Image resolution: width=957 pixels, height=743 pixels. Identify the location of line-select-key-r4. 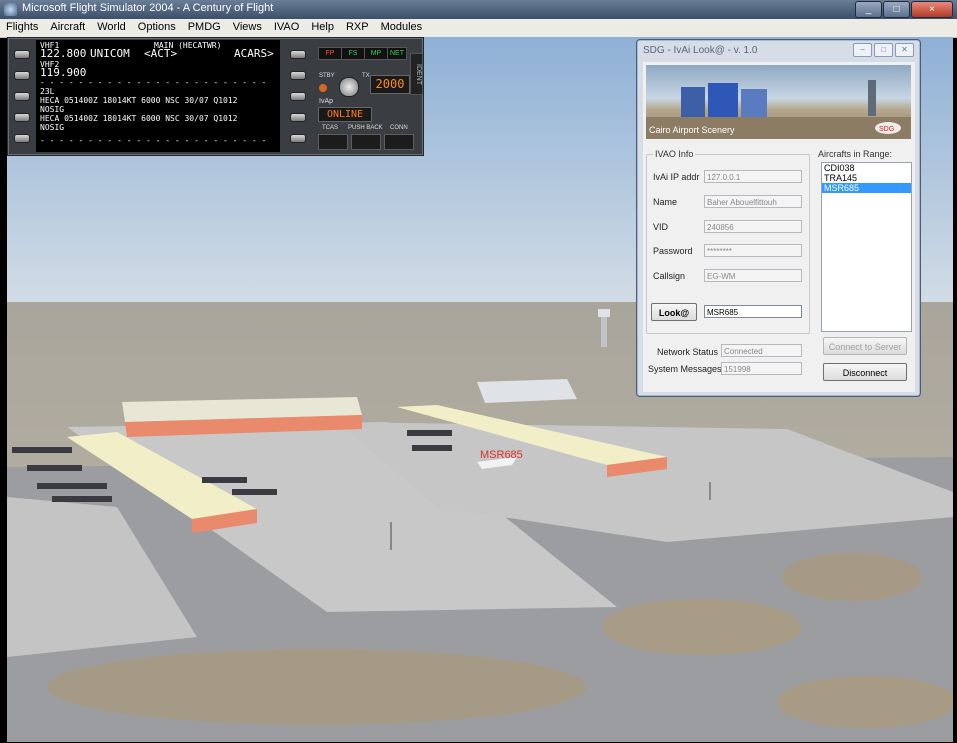
(298, 117).